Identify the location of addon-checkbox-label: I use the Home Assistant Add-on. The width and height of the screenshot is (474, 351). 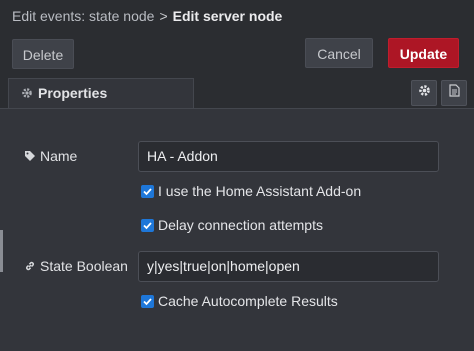
(260, 191).